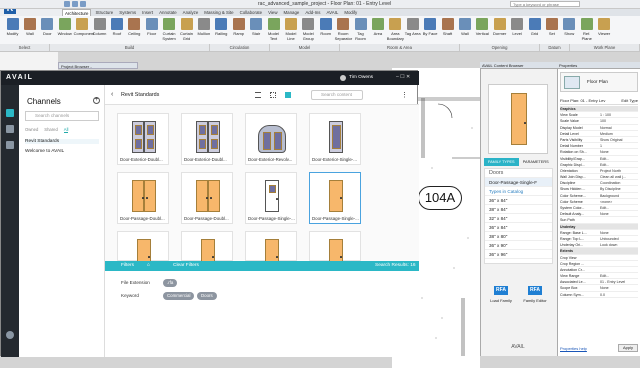 This screenshot has width=640, height=368. What do you see at coordinates (599, 82) in the screenshot?
I see `type-selector: Floor Plan` at bounding box center [599, 82].